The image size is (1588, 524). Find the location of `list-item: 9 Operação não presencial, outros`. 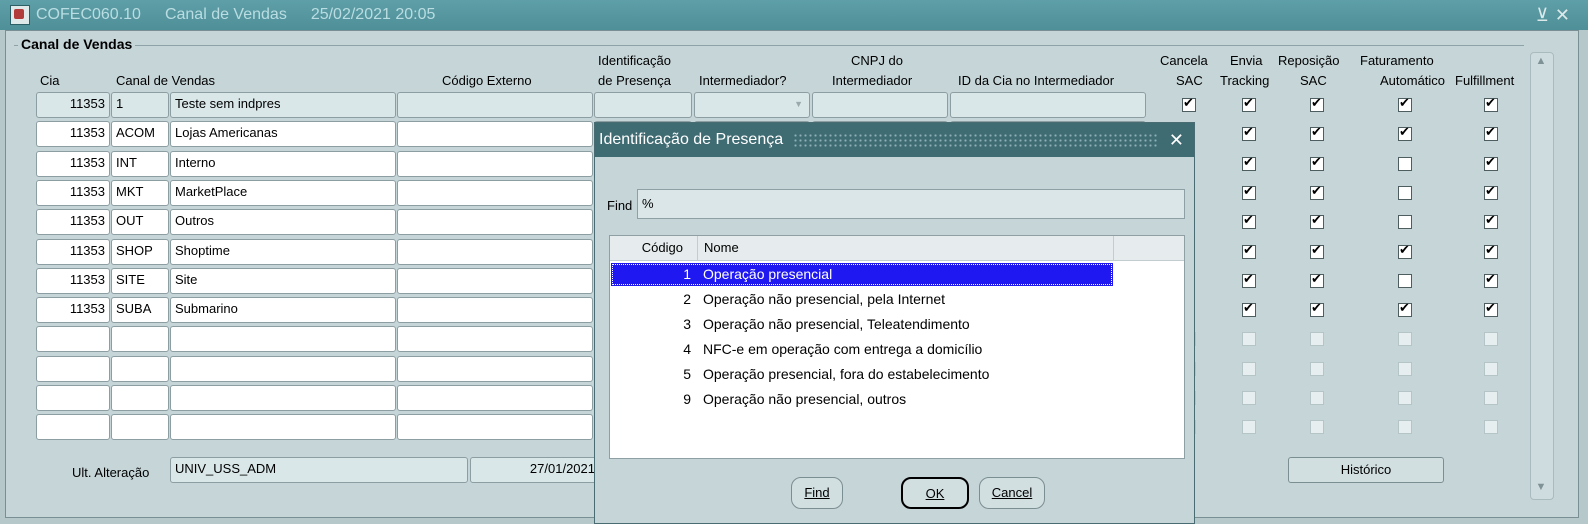

list-item: 9 Operação não presencial, outros is located at coordinates (862, 399).